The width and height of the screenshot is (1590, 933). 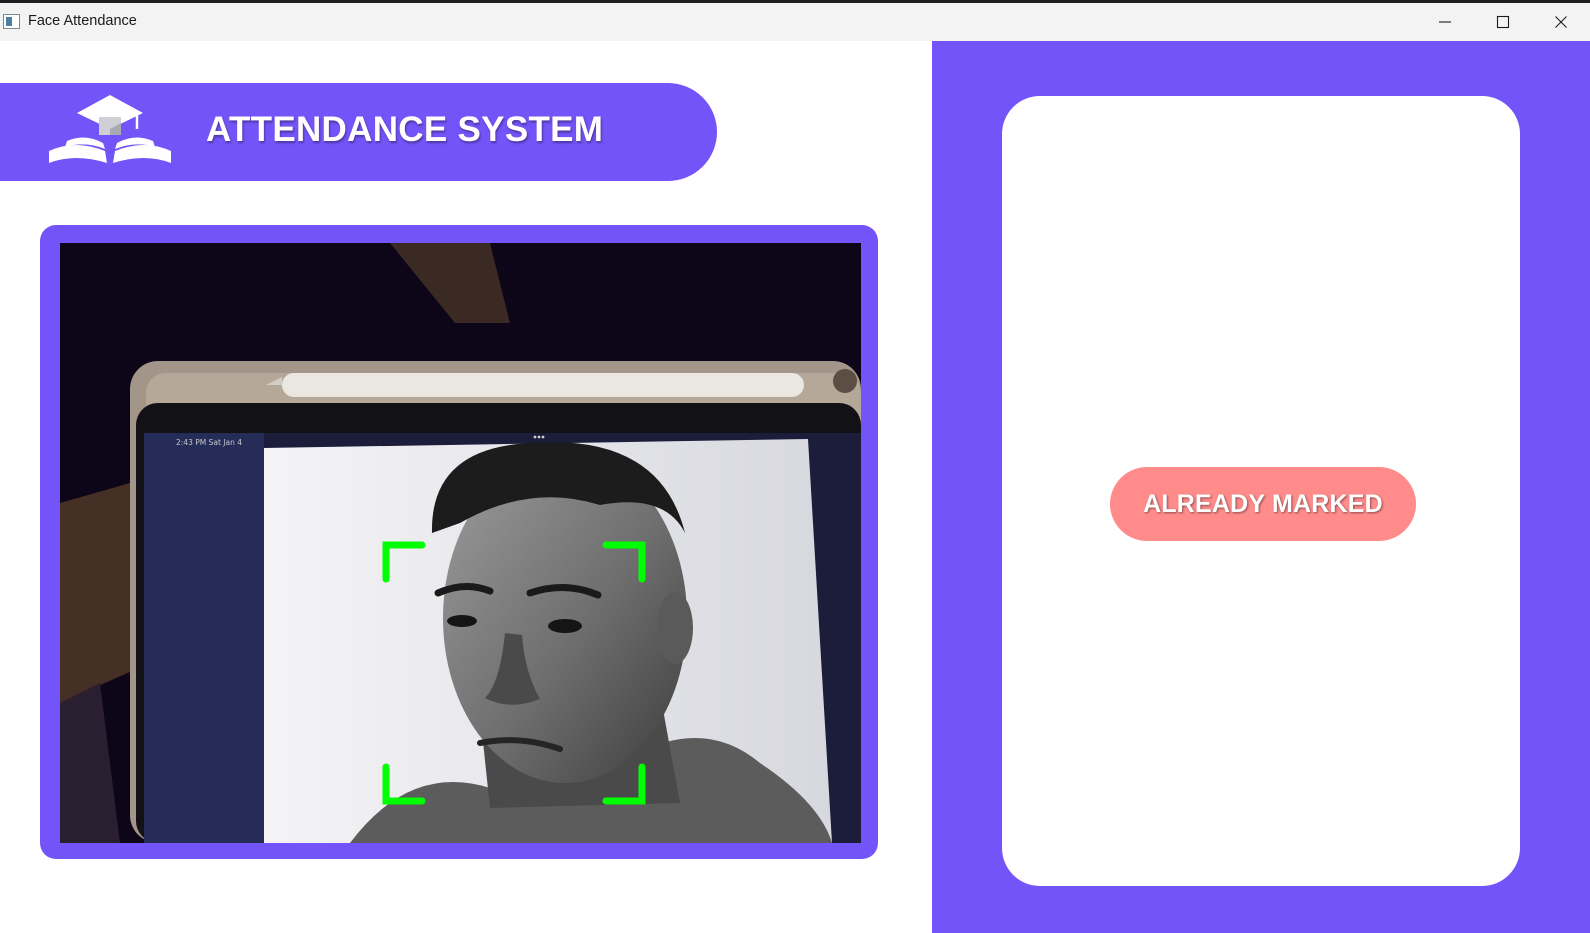 I want to click on minimize-button, so click(x=1445, y=22).